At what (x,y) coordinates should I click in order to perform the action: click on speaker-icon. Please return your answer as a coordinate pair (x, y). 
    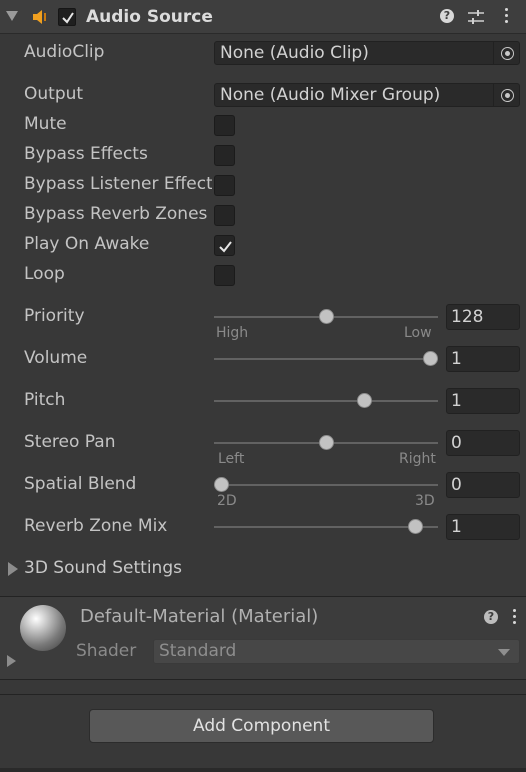
    Looking at the image, I should click on (39, 17).